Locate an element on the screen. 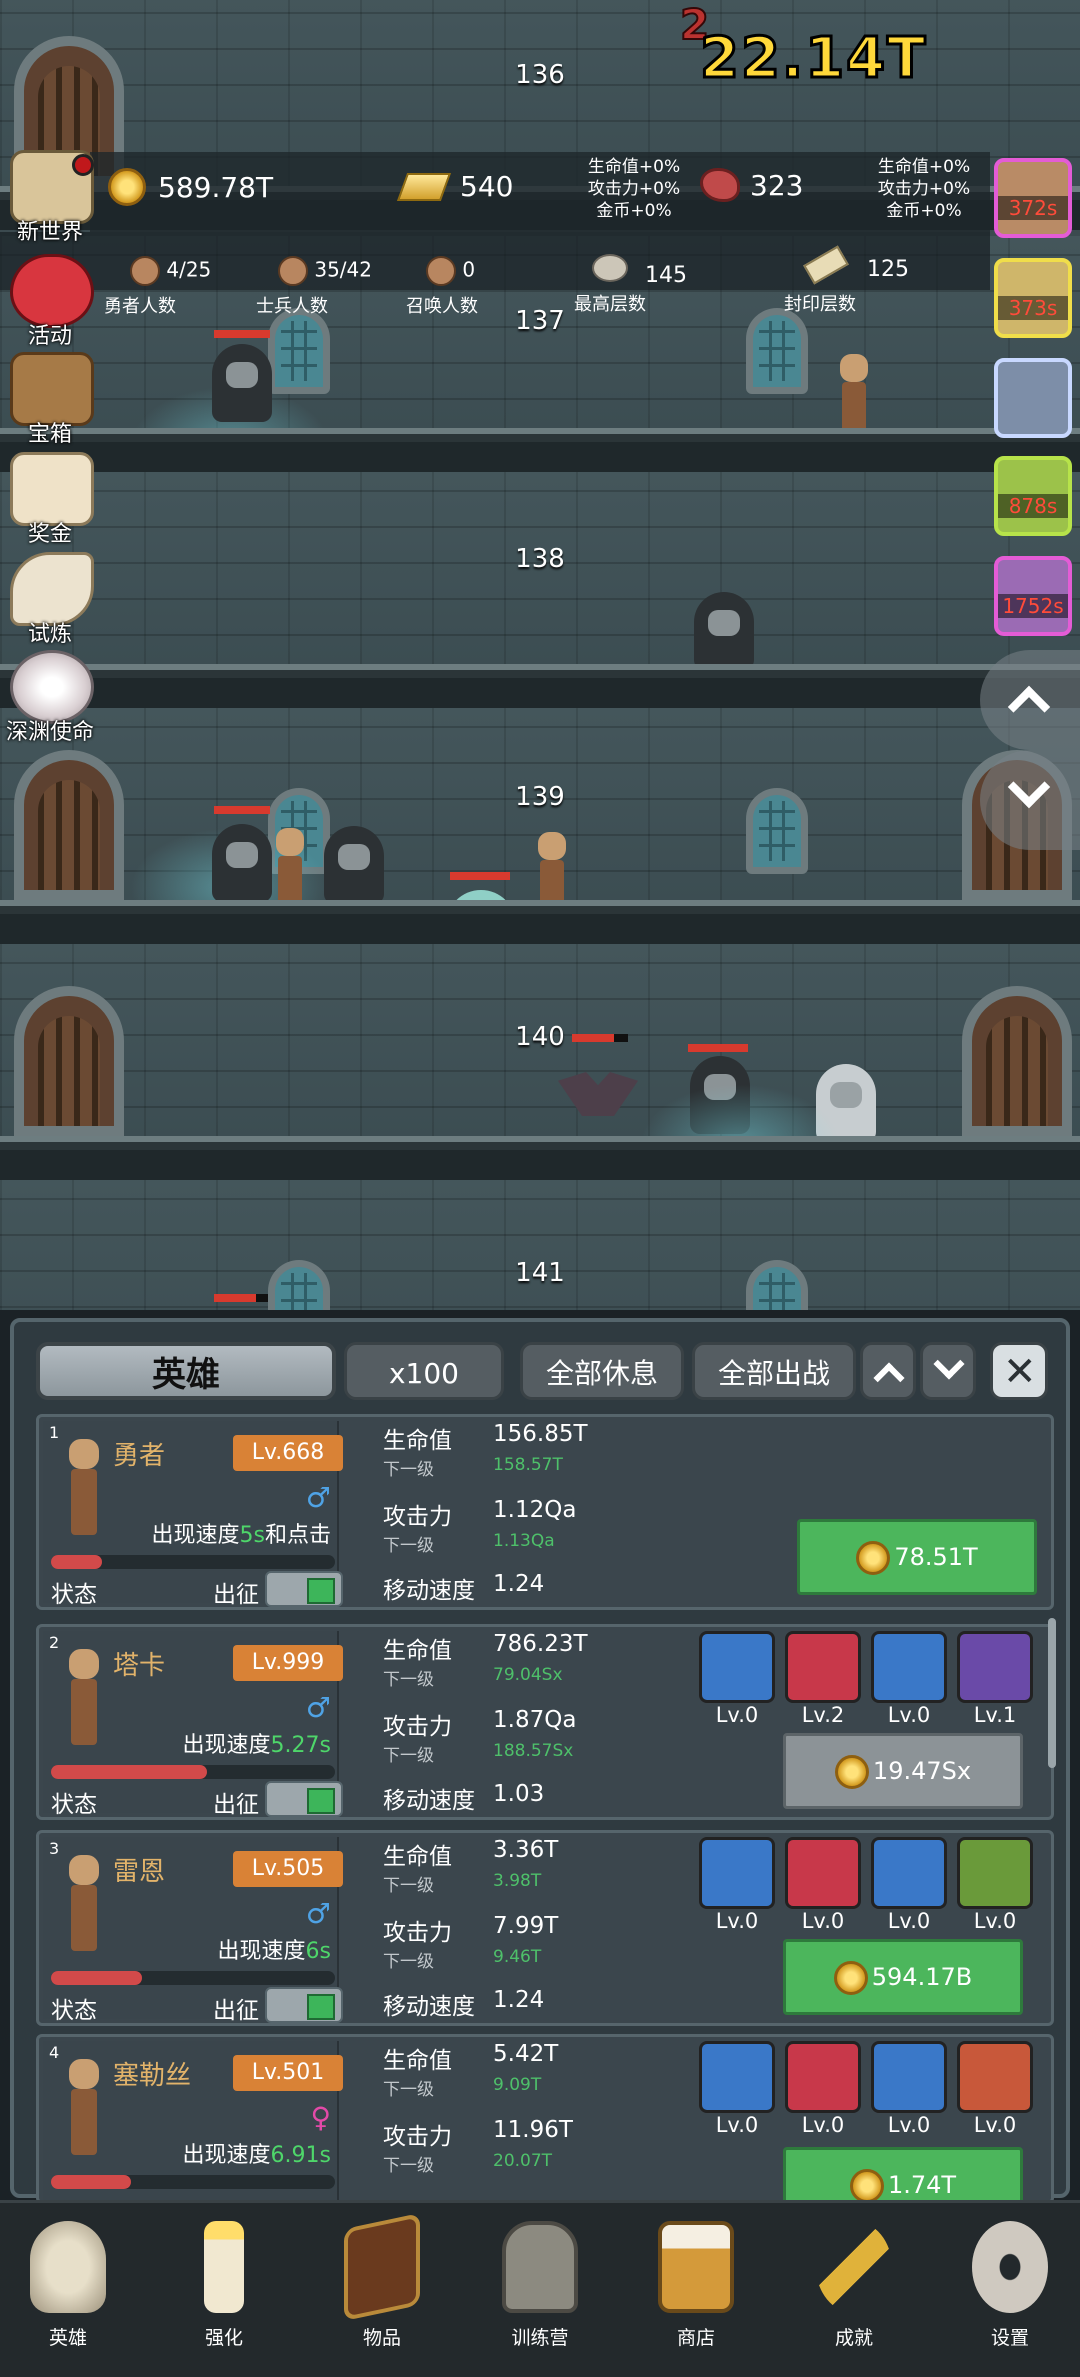 The image size is (1080, 2377). close-button: ✕ is located at coordinates (1019, 1371).